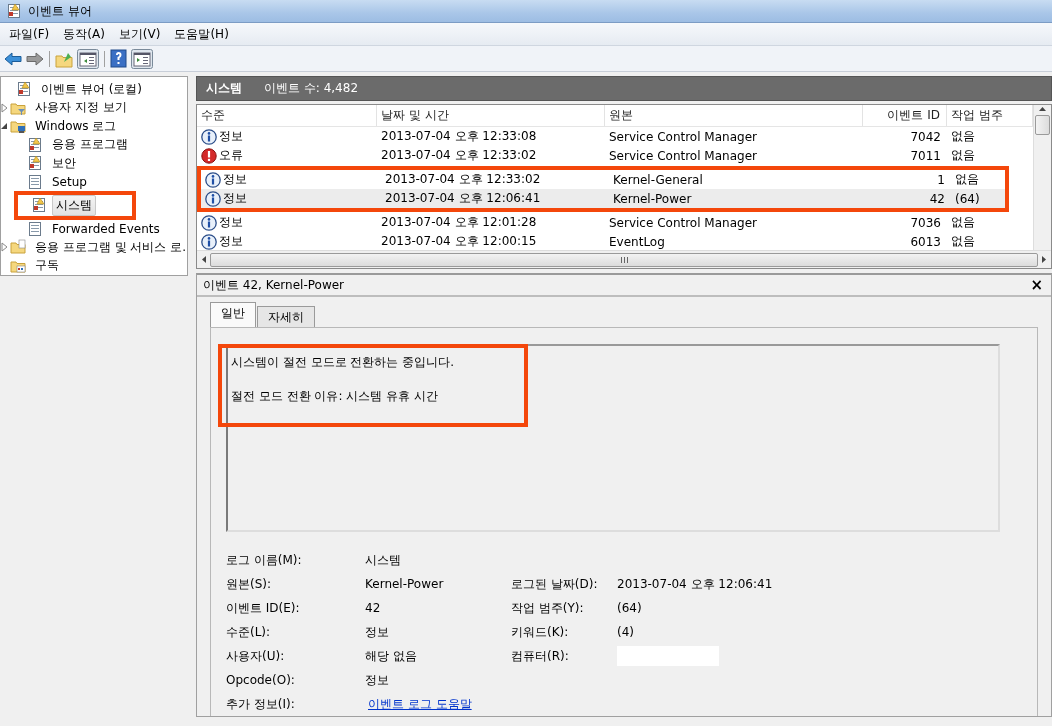 This screenshot has height=726, width=1052. I want to click on table-cell-text: 6013, so click(925, 241).